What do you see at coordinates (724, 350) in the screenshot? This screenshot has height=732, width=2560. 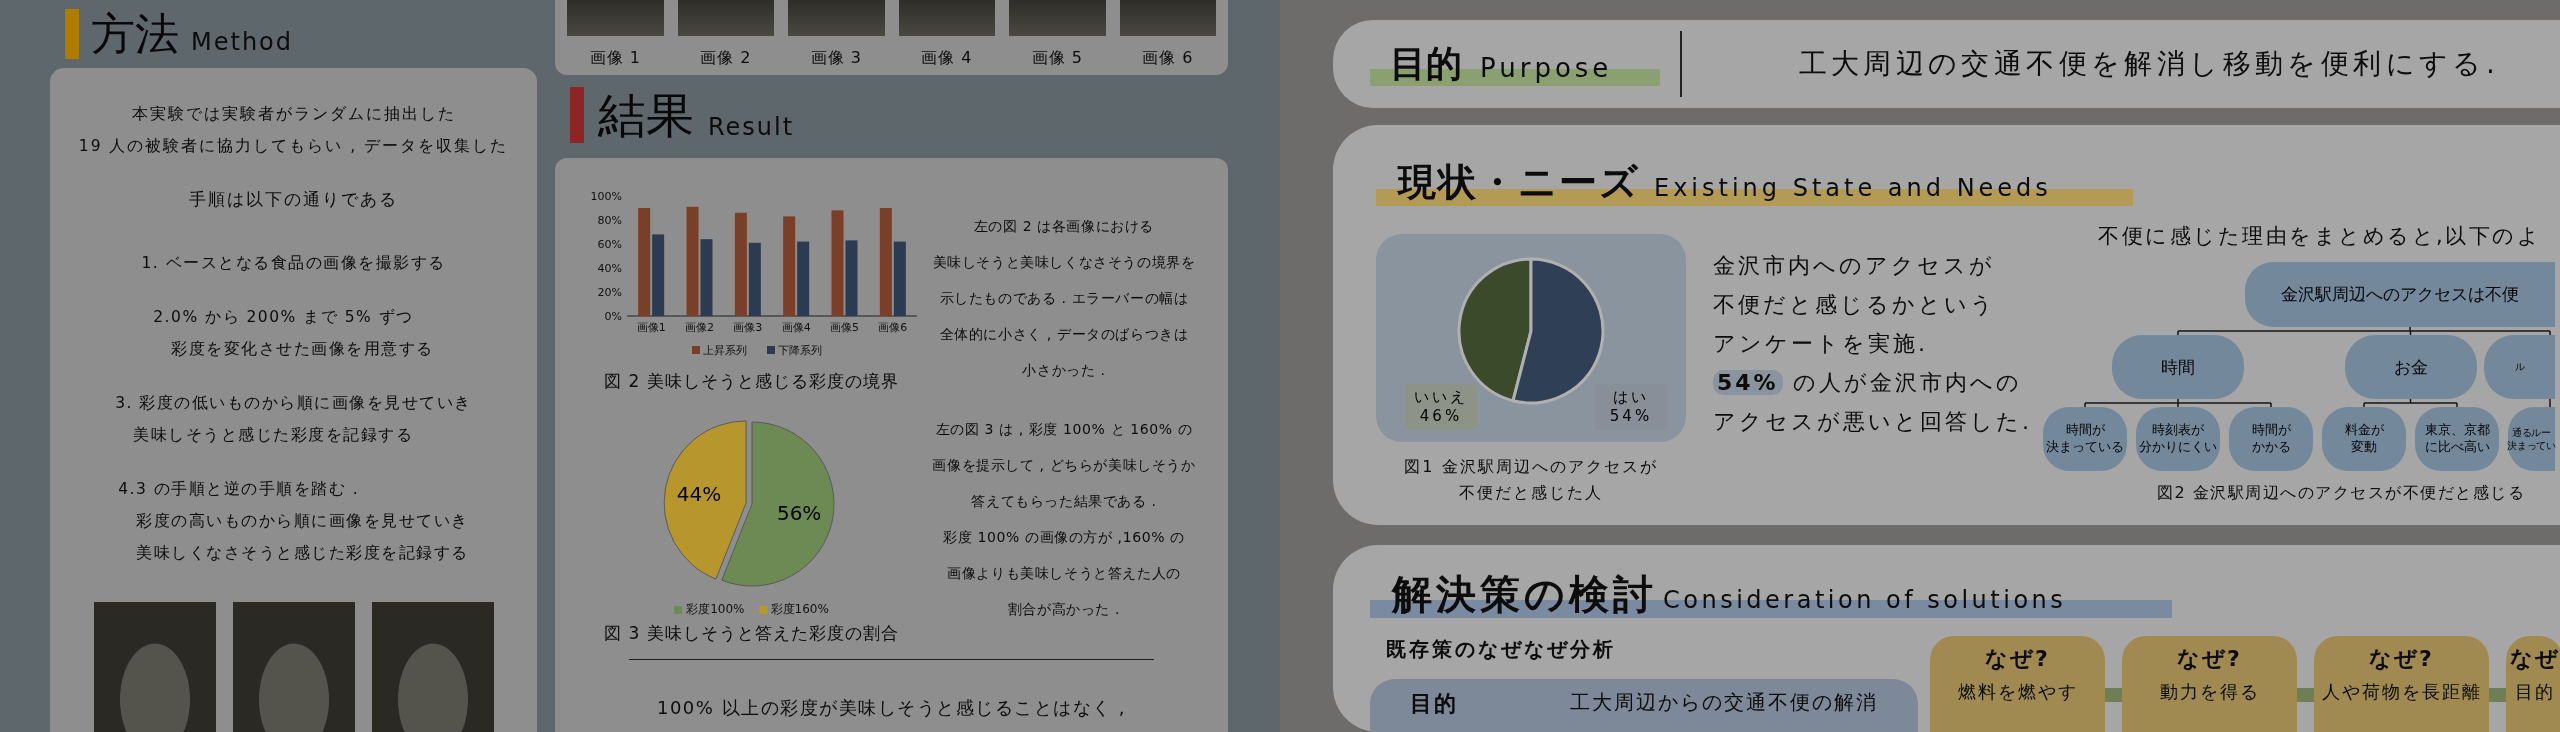 I see `legend-label: 上昇系列` at bounding box center [724, 350].